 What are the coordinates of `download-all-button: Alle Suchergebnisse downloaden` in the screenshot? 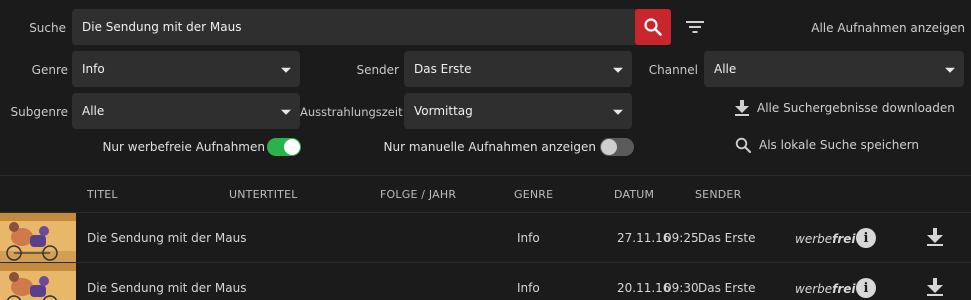 It's located at (845, 108).